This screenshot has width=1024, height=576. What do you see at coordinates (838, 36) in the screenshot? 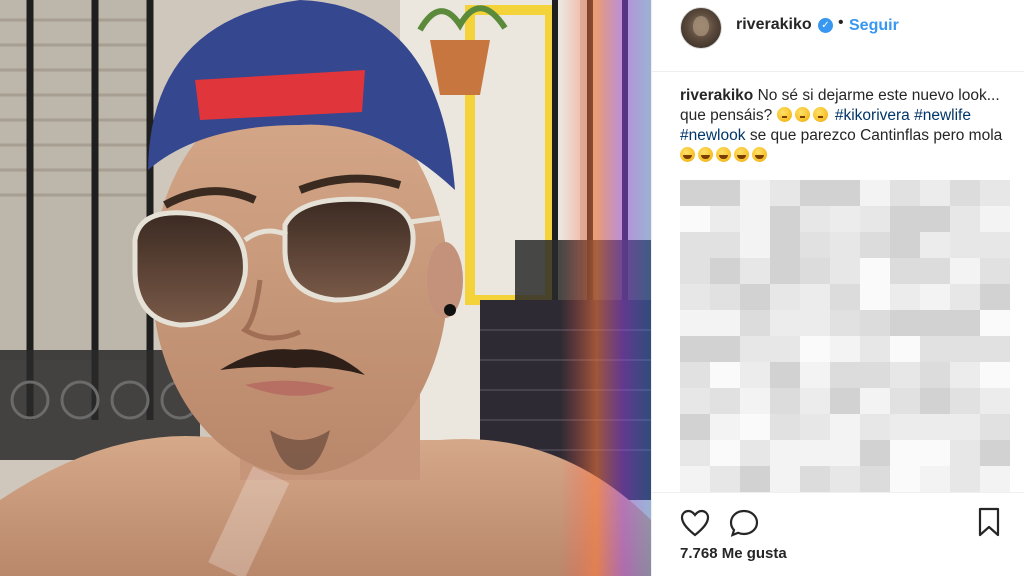
I see `post-header: riverakiko ✓ • Seguir` at bounding box center [838, 36].